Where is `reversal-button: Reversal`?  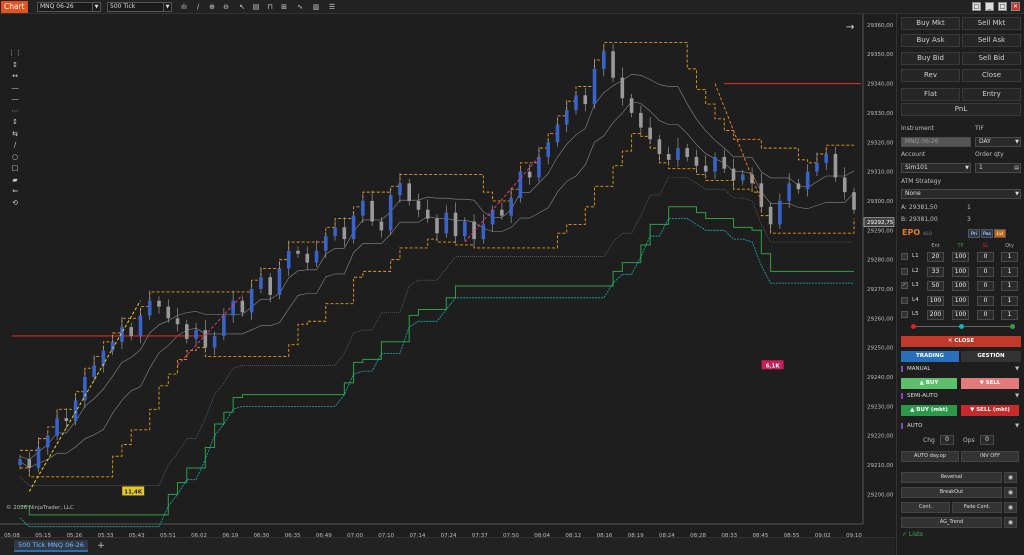
reversal-button: Reversal is located at coordinates (951, 477).